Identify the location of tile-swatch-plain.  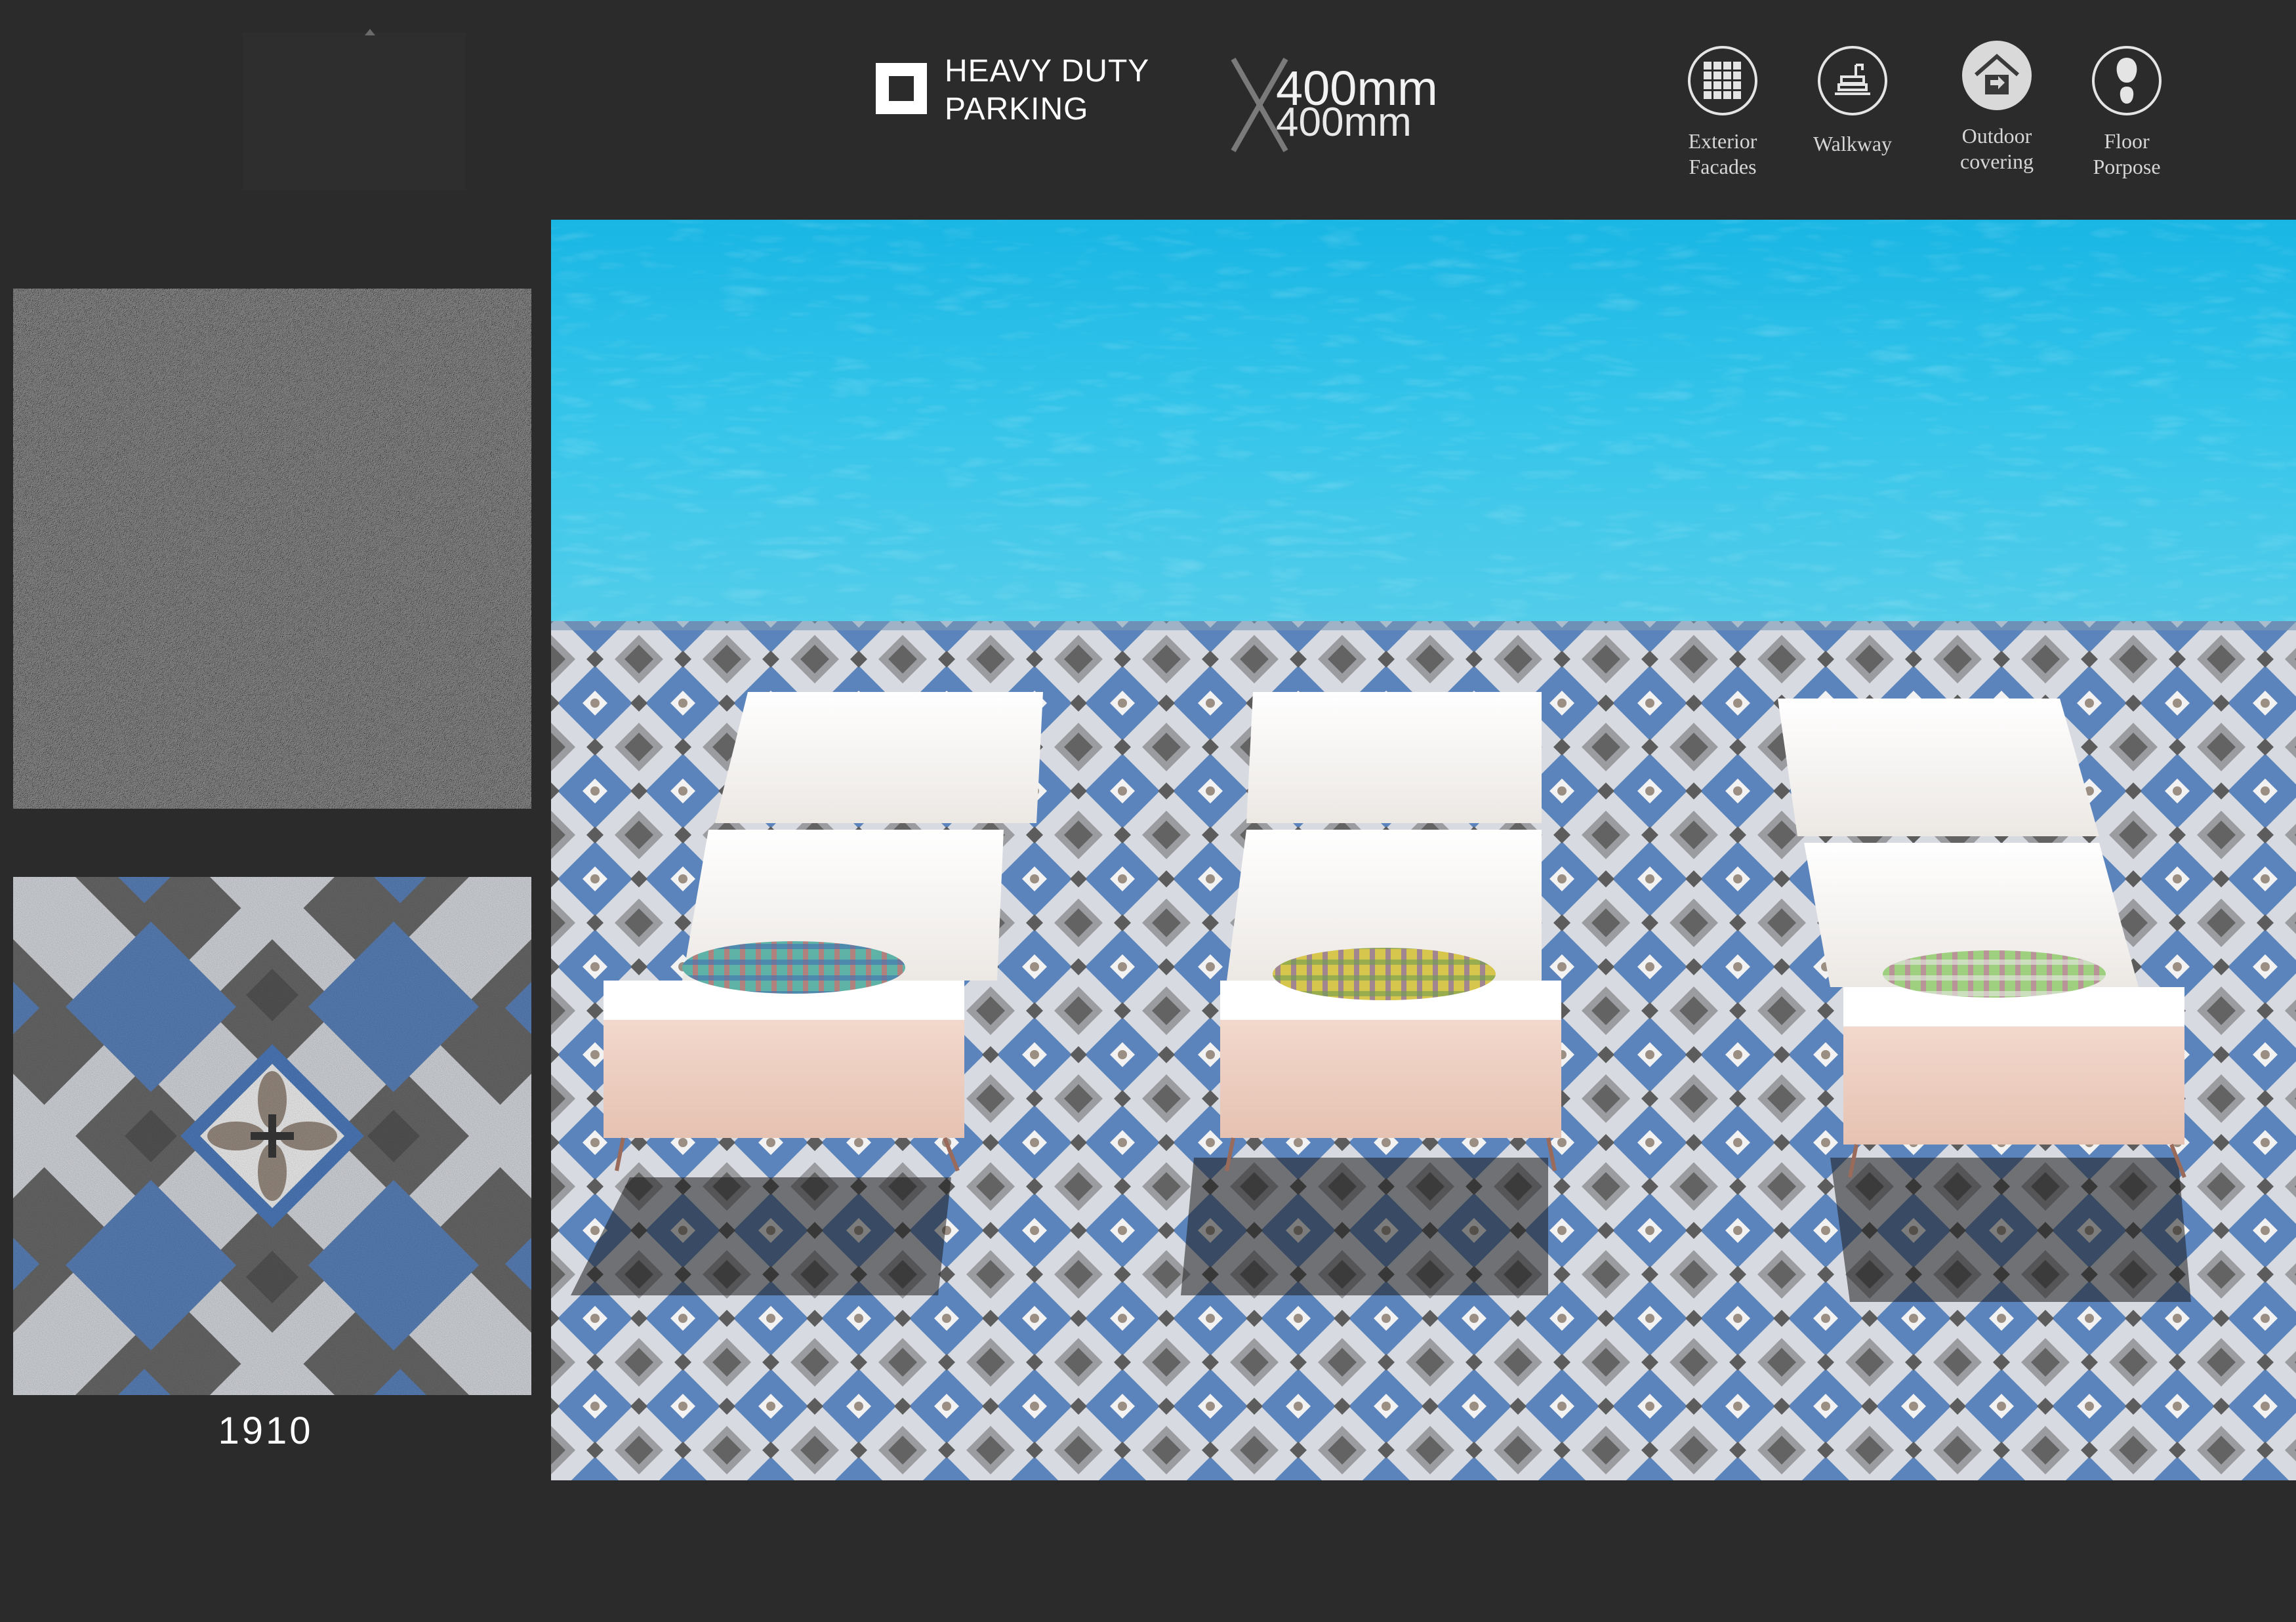
(272, 549).